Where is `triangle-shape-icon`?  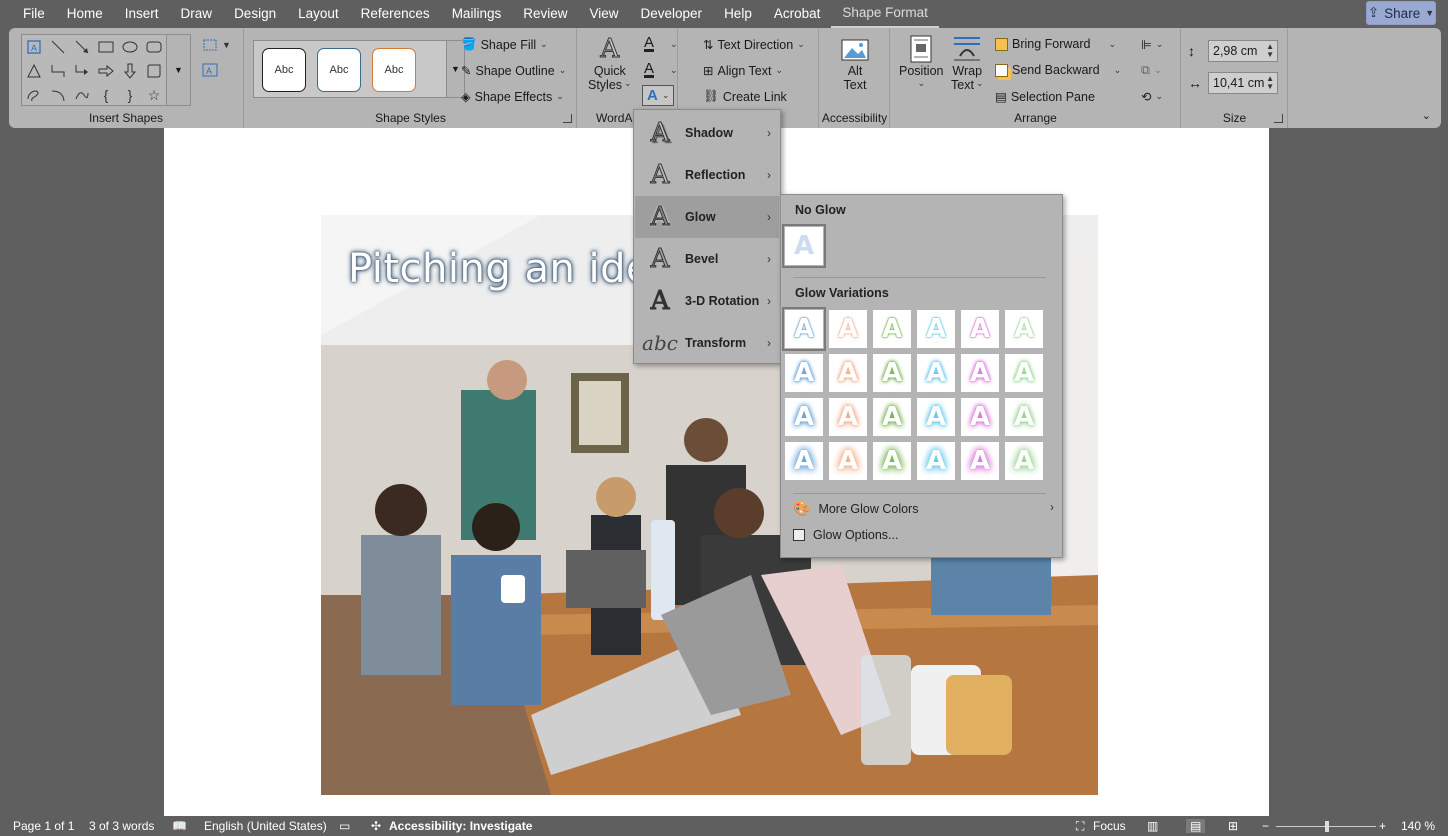 triangle-shape-icon is located at coordinates (34, 71).